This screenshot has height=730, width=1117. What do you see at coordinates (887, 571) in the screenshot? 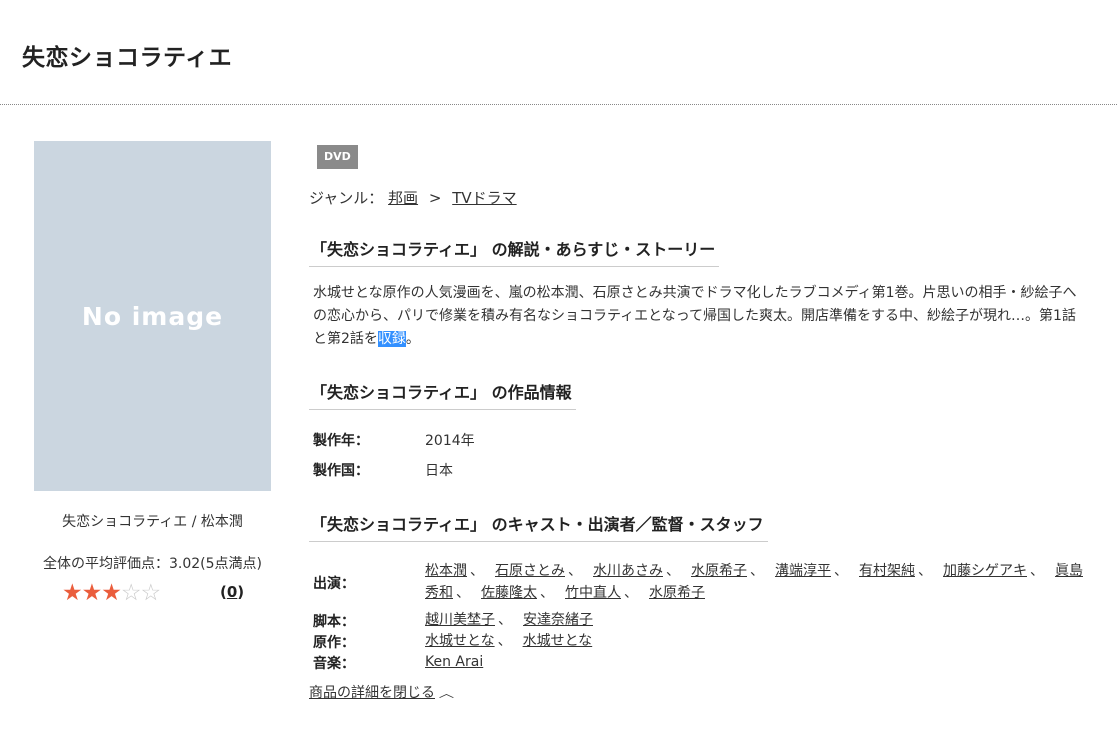
I see `performer-link: 有村架純` at bounding box center [887, 571].